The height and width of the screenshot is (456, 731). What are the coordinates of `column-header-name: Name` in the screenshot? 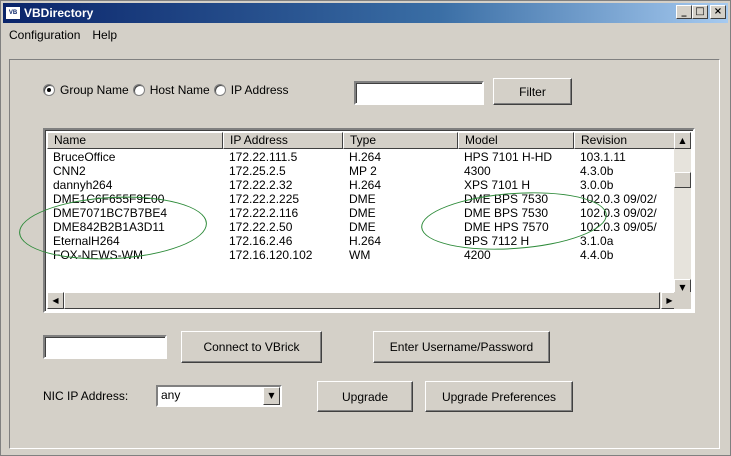 It's located at (135, 140).